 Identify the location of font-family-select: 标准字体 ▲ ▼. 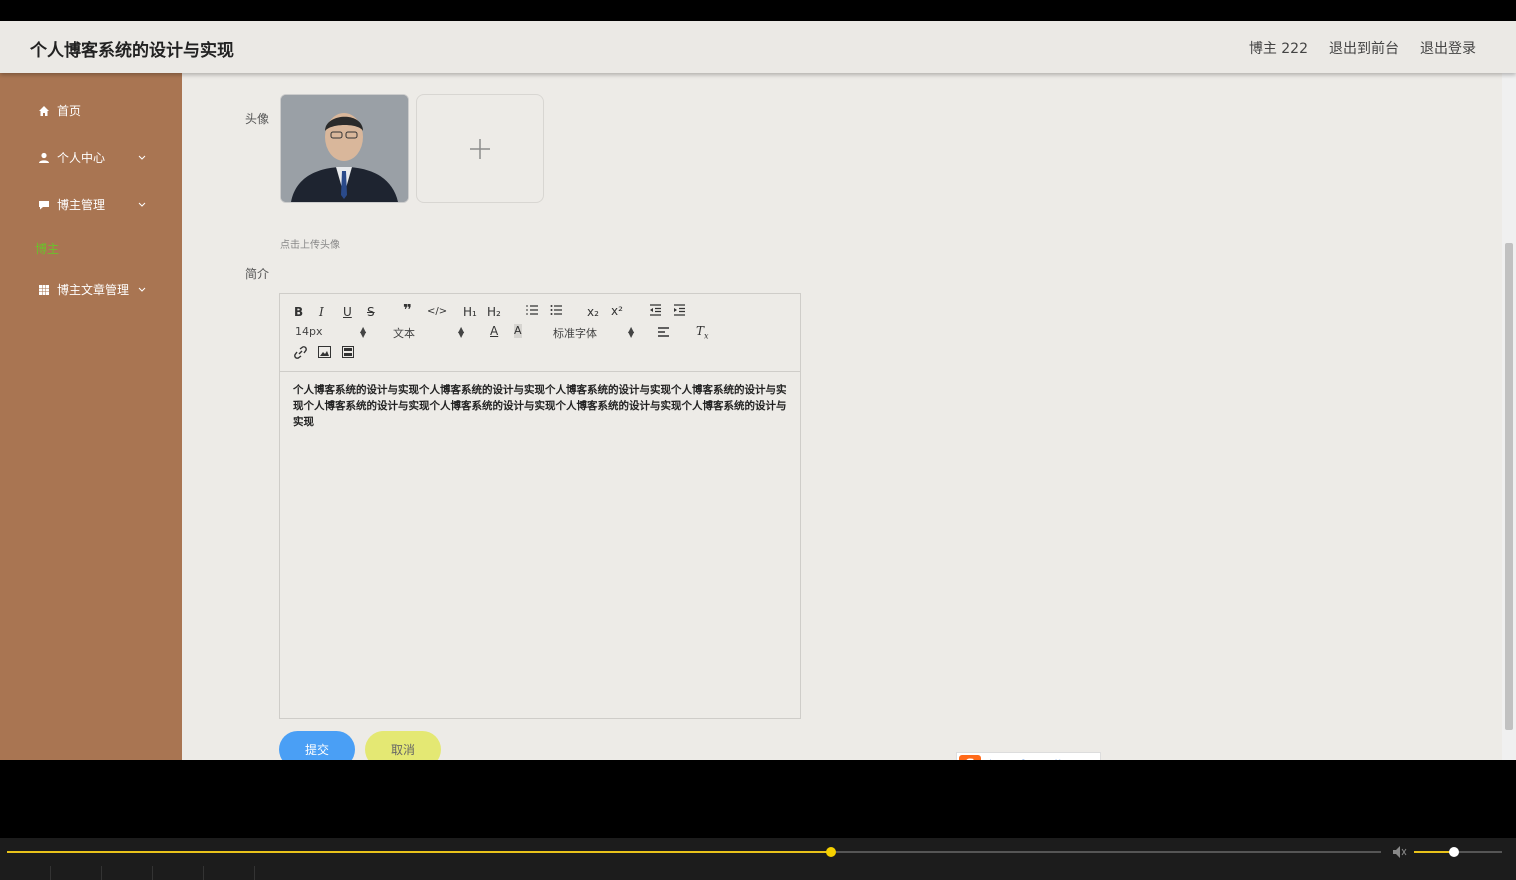
(594, 333).